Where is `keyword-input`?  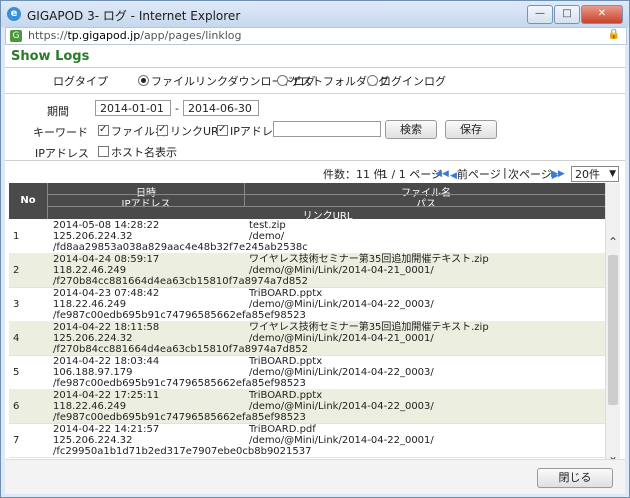
keyword-input is located at coordinates (327, 129).